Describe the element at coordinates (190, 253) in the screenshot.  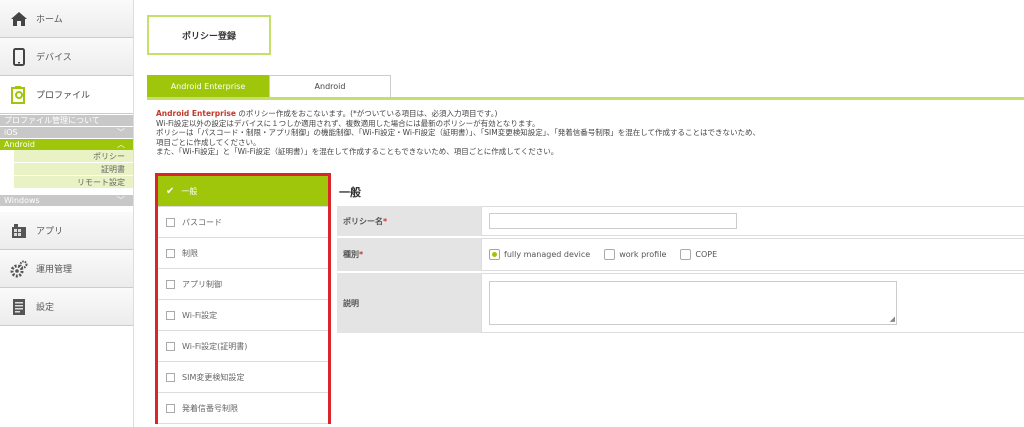
I see `category-label: 制限` at that location.